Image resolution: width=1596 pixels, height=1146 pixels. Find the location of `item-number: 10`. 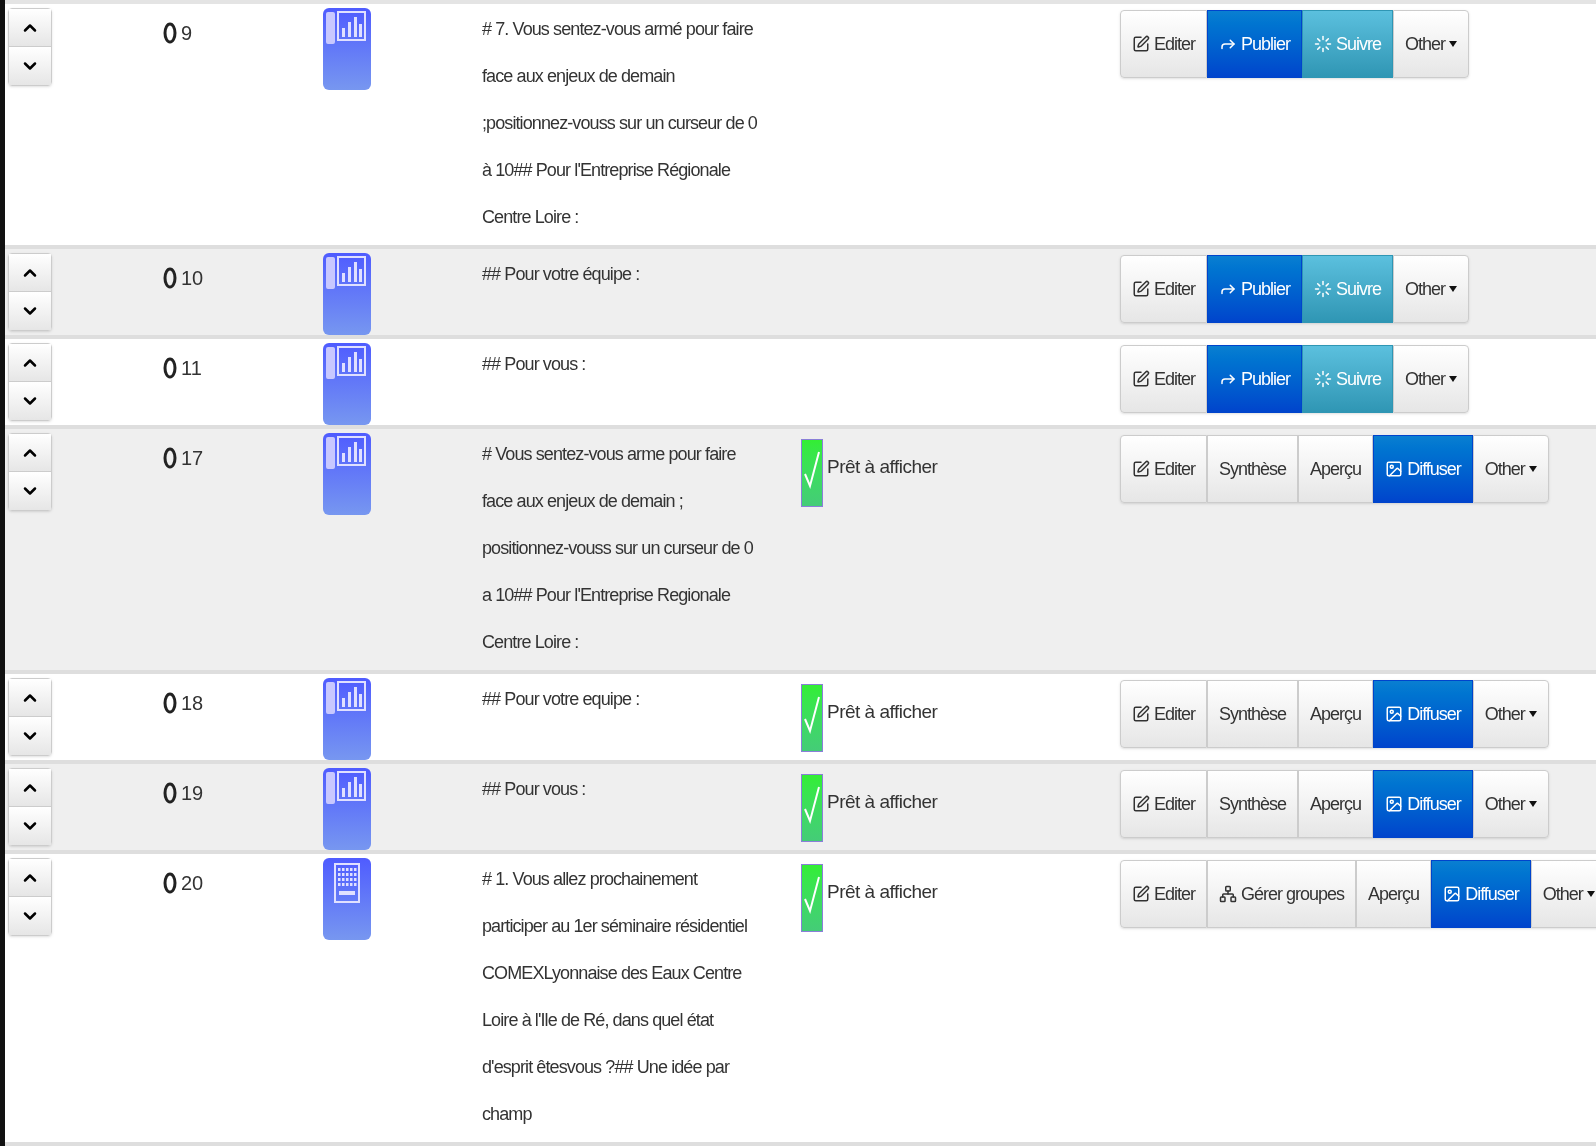

item-number: 10 is located at coordinates (192, 278).